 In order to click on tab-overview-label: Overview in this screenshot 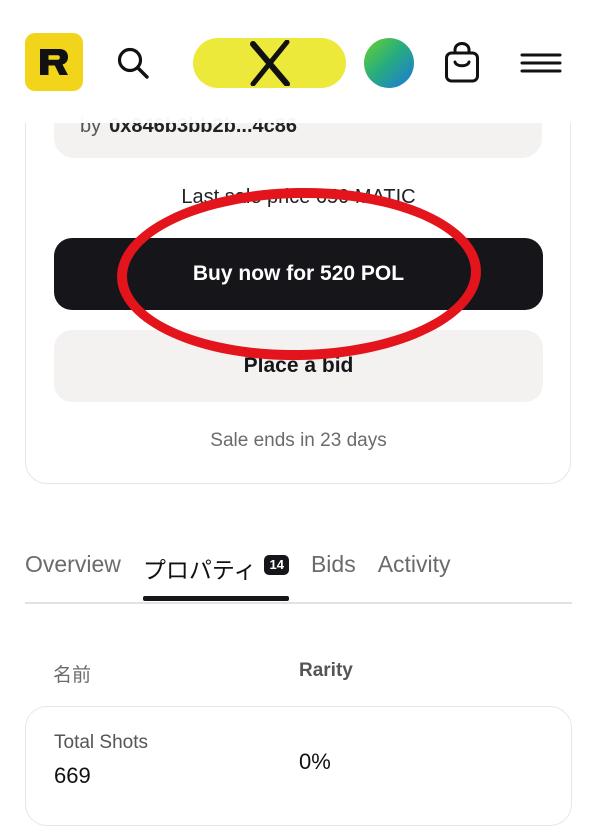, I will do `click(73, 564)`.